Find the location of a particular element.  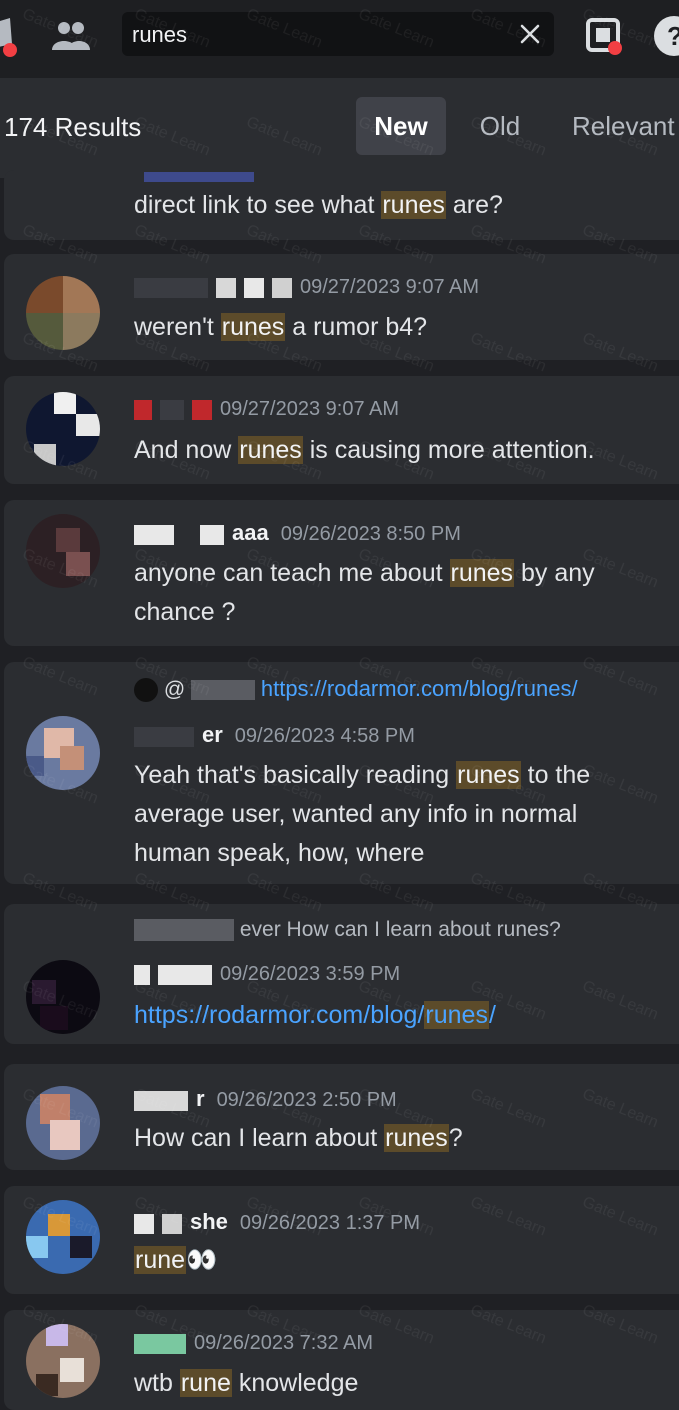

author-name: er is located at coordinates (212, 734).